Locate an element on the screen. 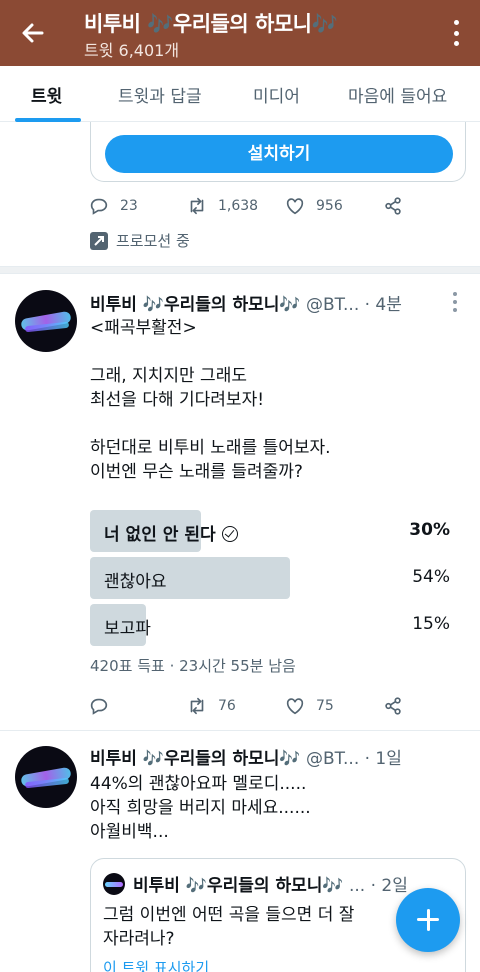 Image resolution: width=480 pixels, height=972 pixels. promo-tweet-actions: 23 1,638 956 is located at coordinates (253, 210).